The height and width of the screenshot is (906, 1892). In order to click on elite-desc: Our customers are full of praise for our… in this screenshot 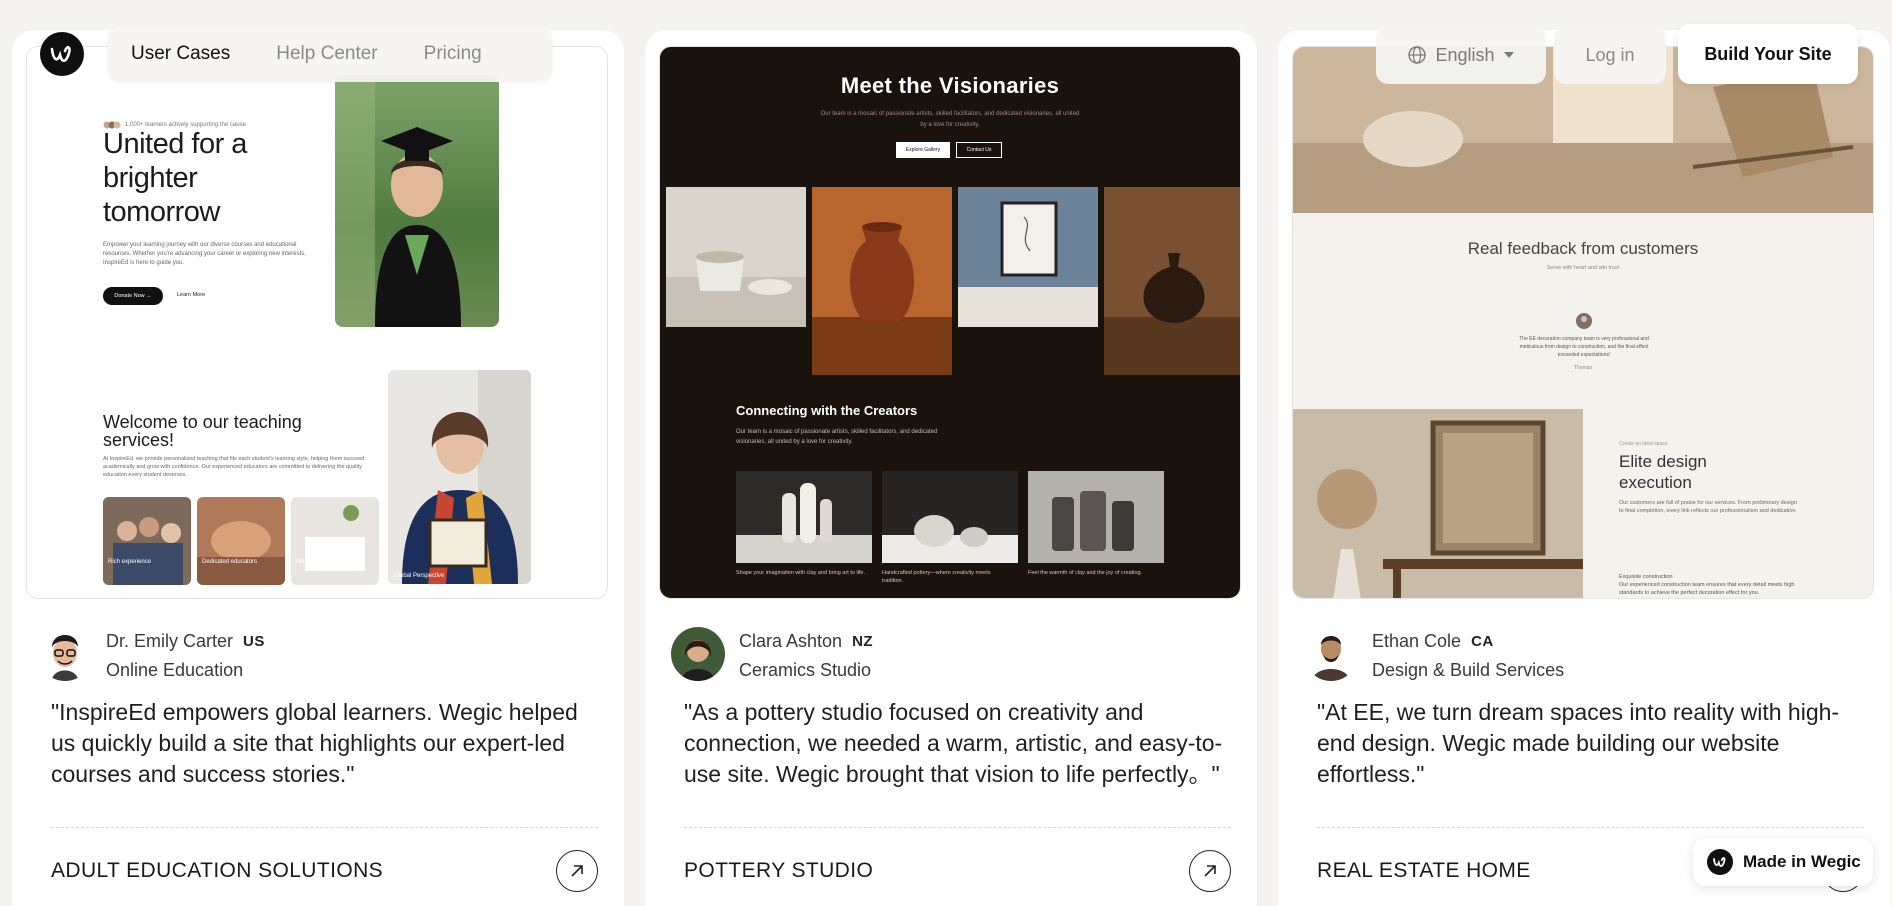, I will do `click(1708, 507)`.